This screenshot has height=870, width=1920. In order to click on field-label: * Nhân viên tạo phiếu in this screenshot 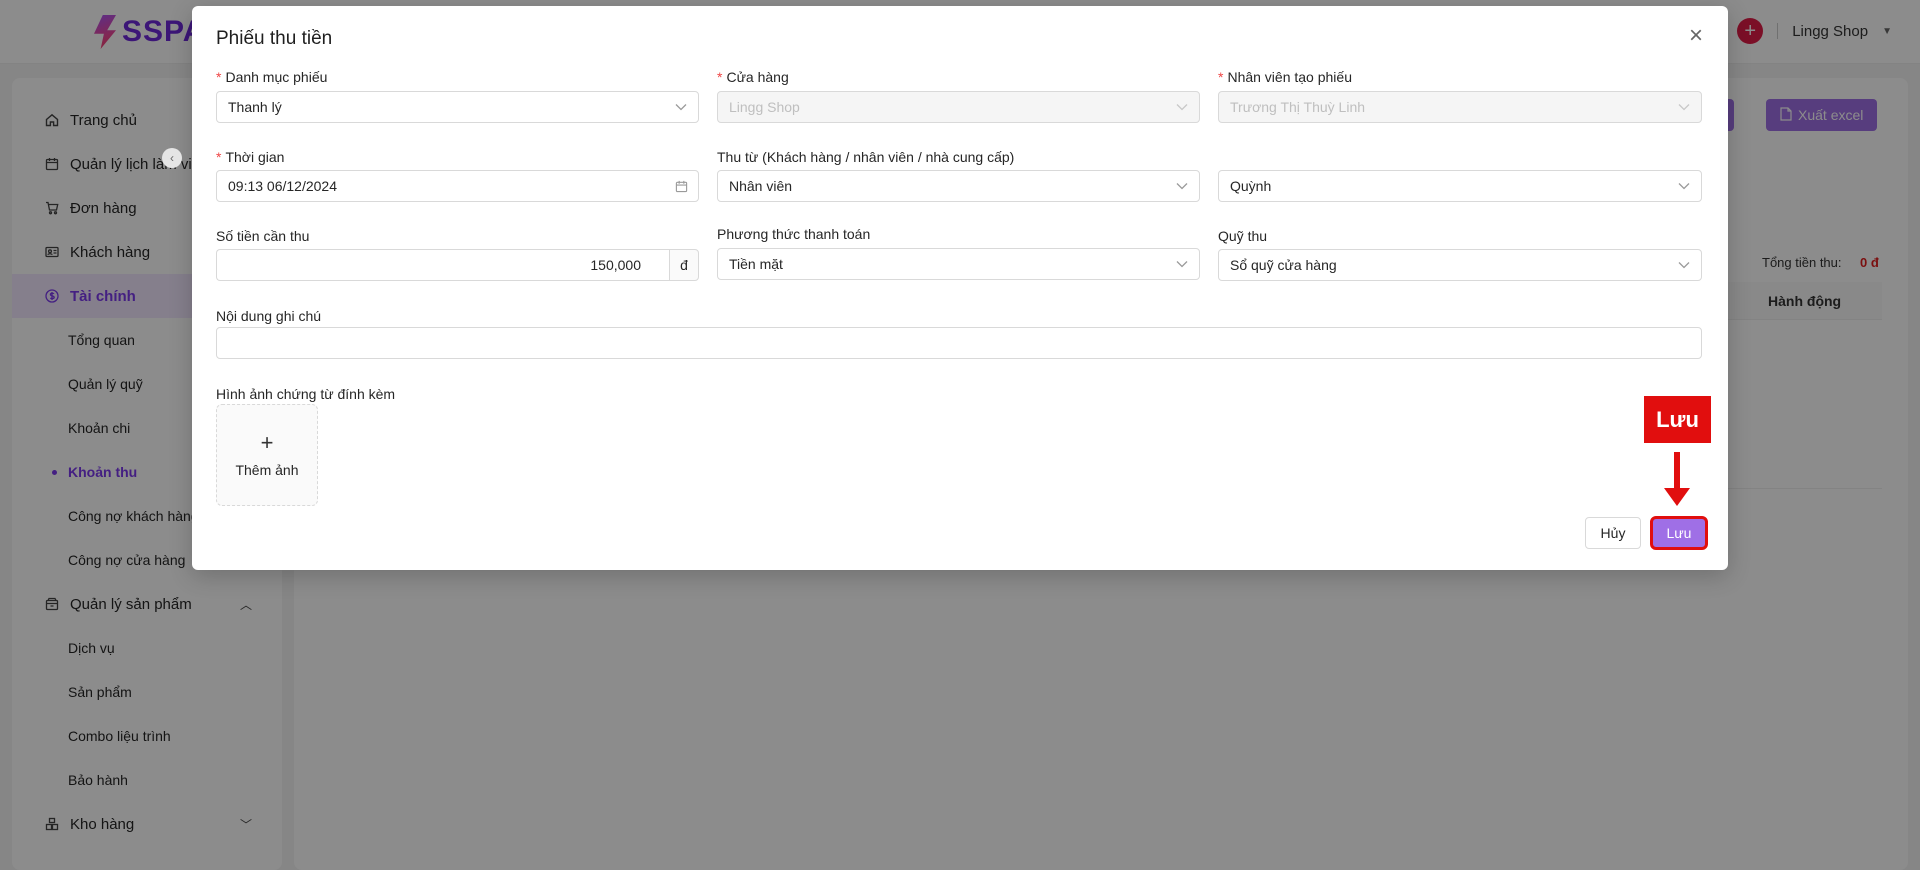, I will do `click(1285, 77)`.